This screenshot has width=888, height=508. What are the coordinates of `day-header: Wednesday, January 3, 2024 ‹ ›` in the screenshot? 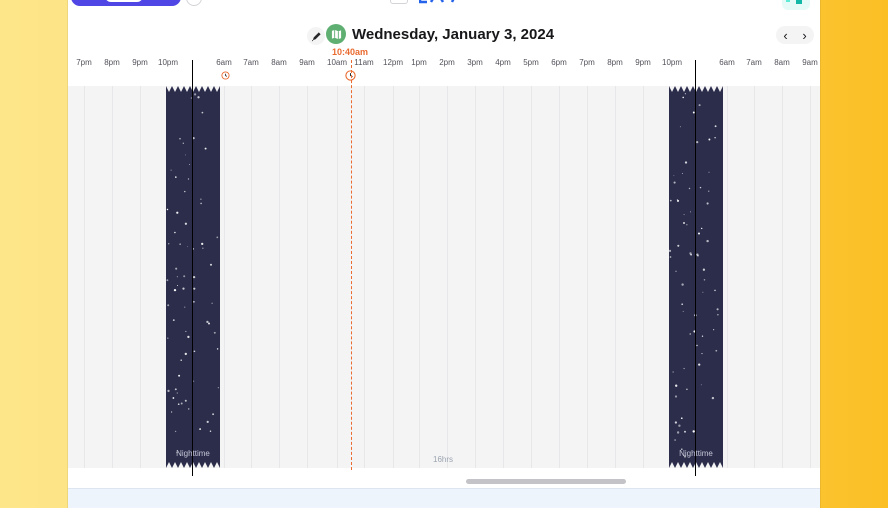 It's located at (444, 38).